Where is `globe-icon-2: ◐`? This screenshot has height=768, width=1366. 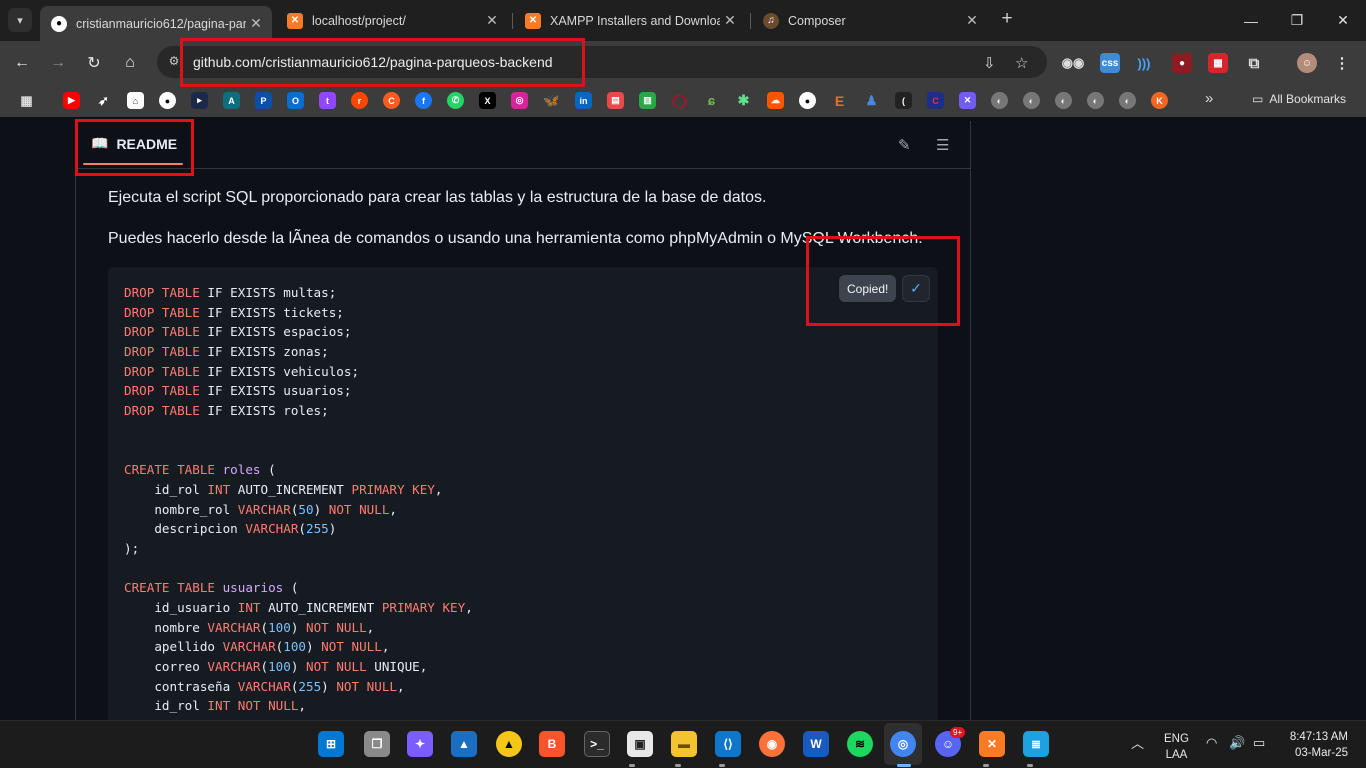 globe-icon-2: ◐ is located at coordinates (1031, 100).